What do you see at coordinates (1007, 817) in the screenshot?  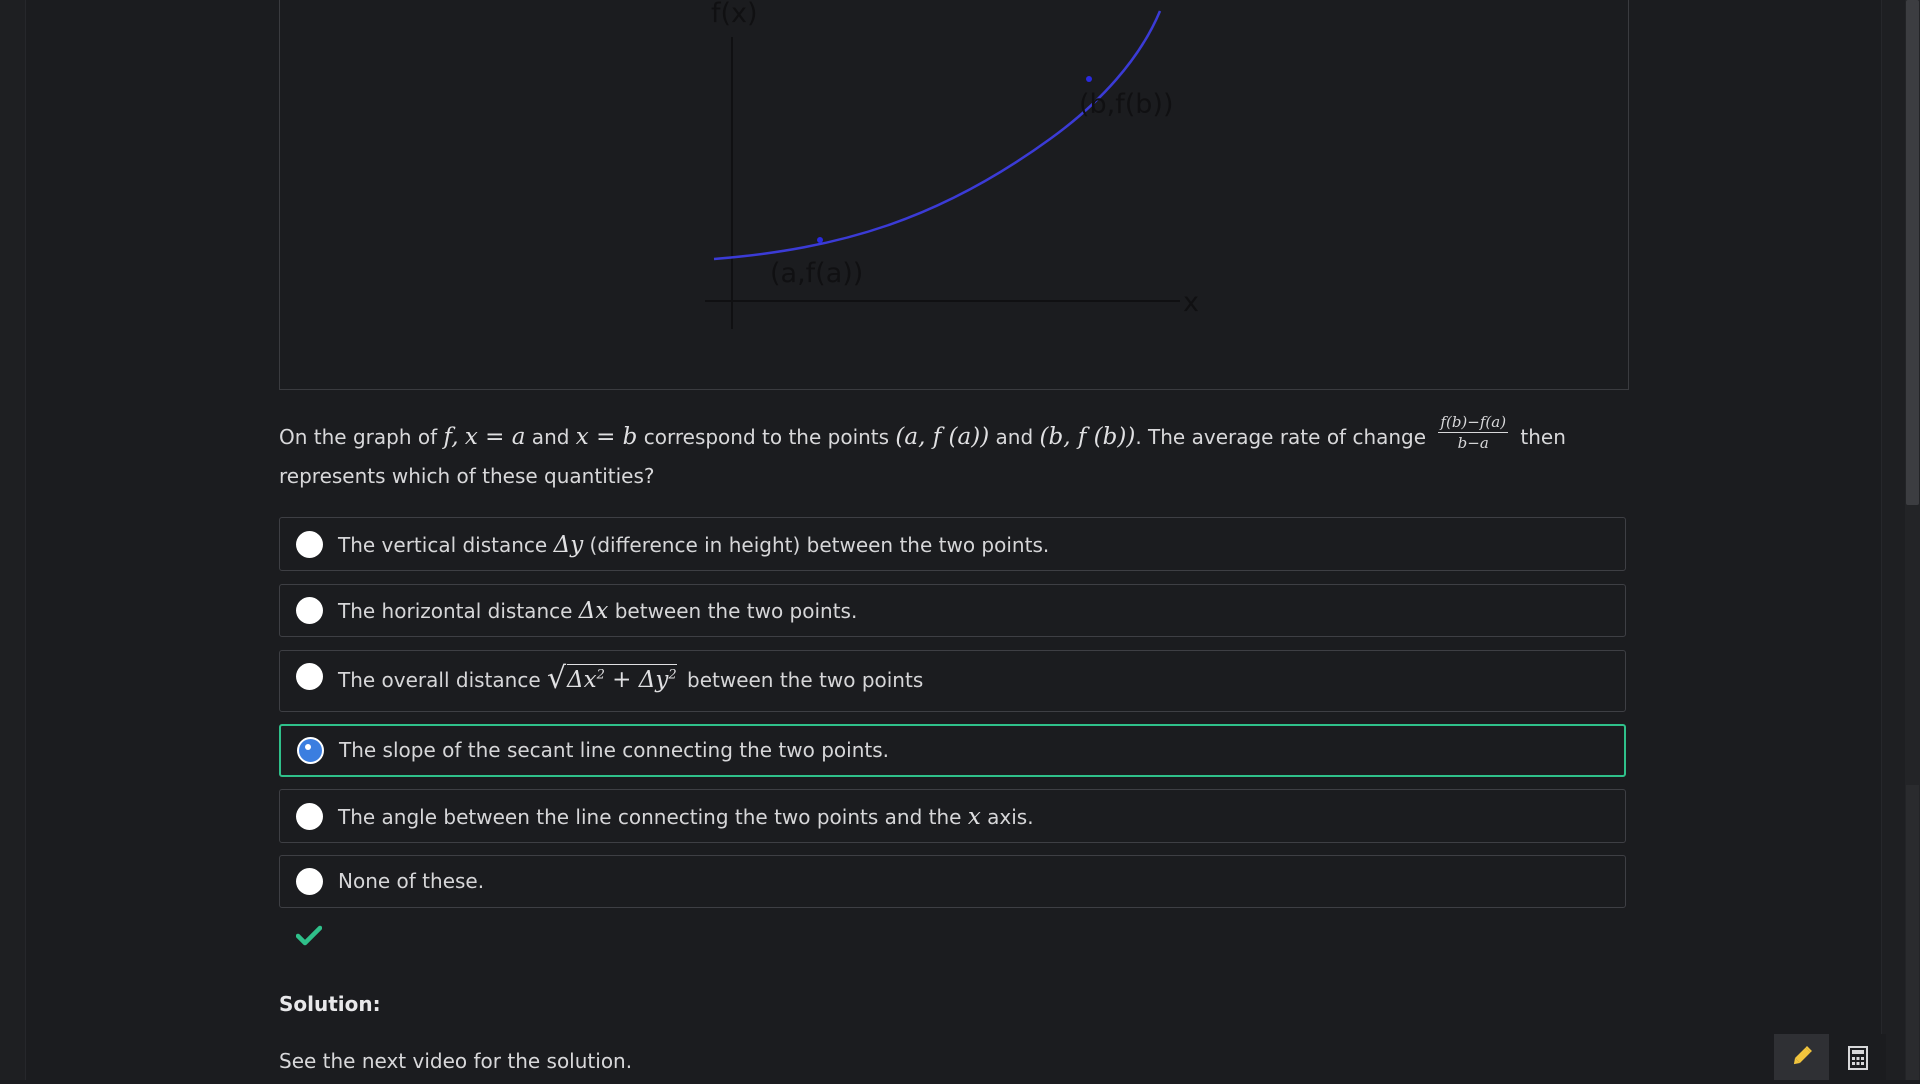 I see `option-text: axis.` at bounding box center [1007, 817].